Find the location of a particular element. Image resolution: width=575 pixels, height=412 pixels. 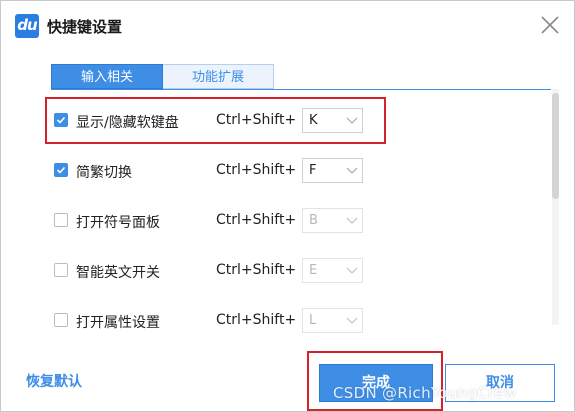

cancel-button: 取消 is located at coordinates (500, 383).